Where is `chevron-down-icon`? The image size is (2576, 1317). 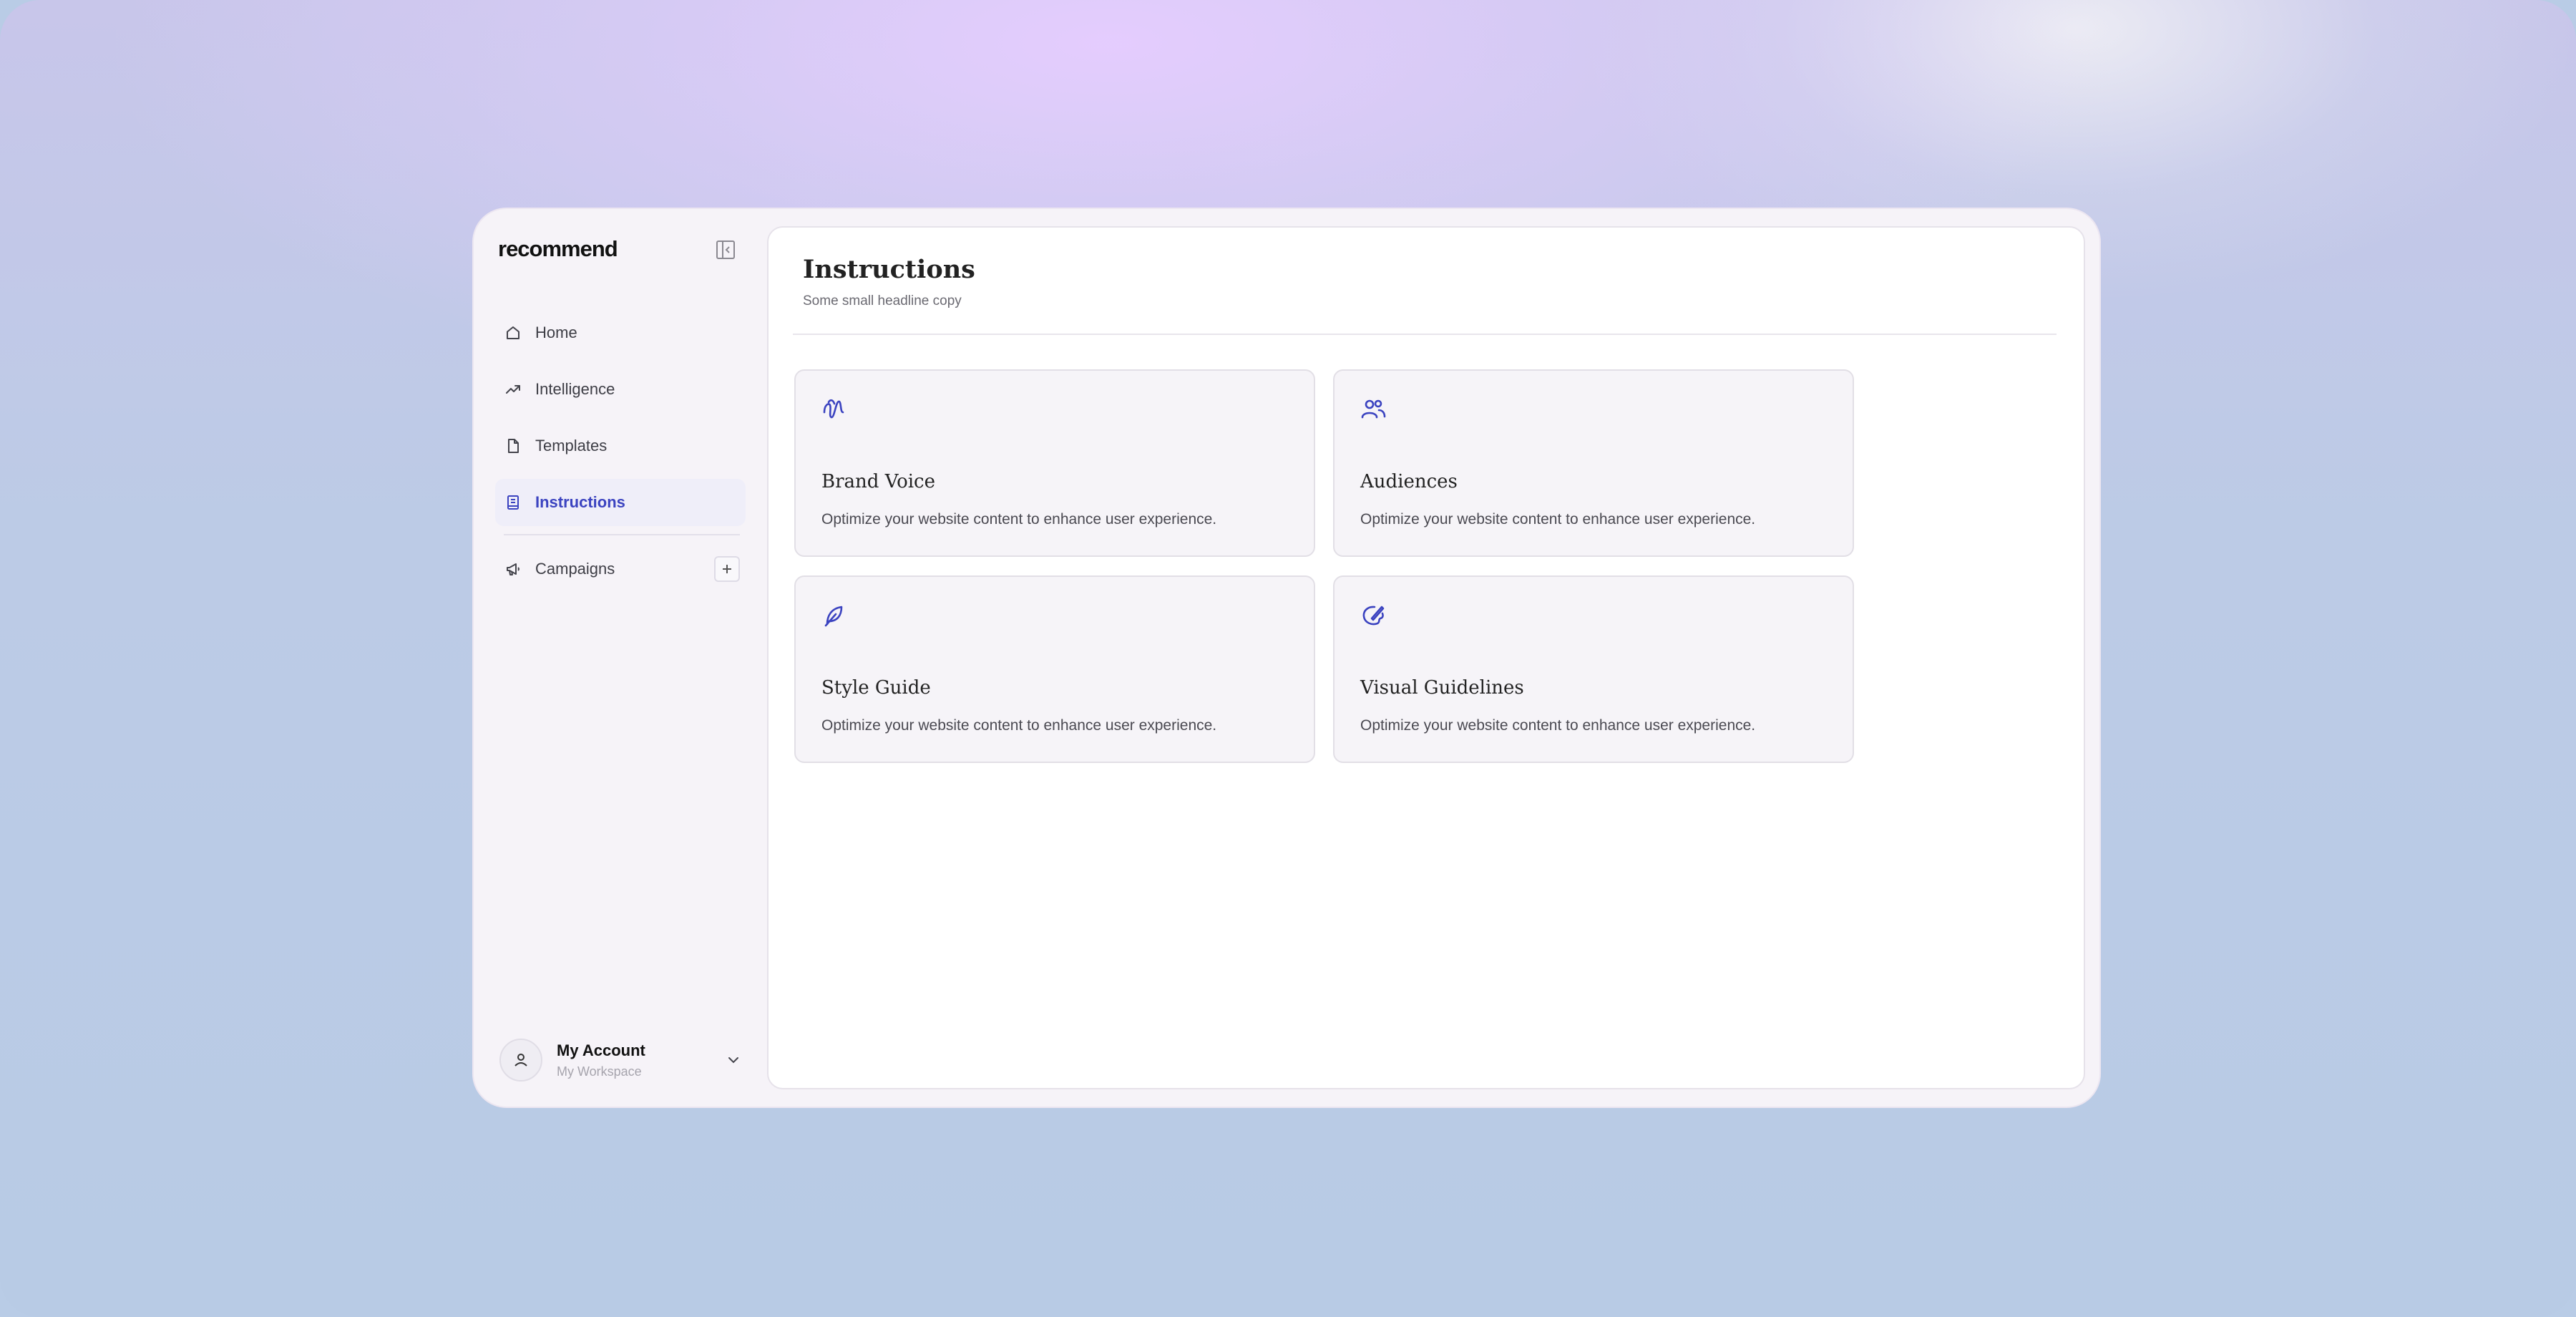 chevron-down-icon is located at coordinates (733, 1060).